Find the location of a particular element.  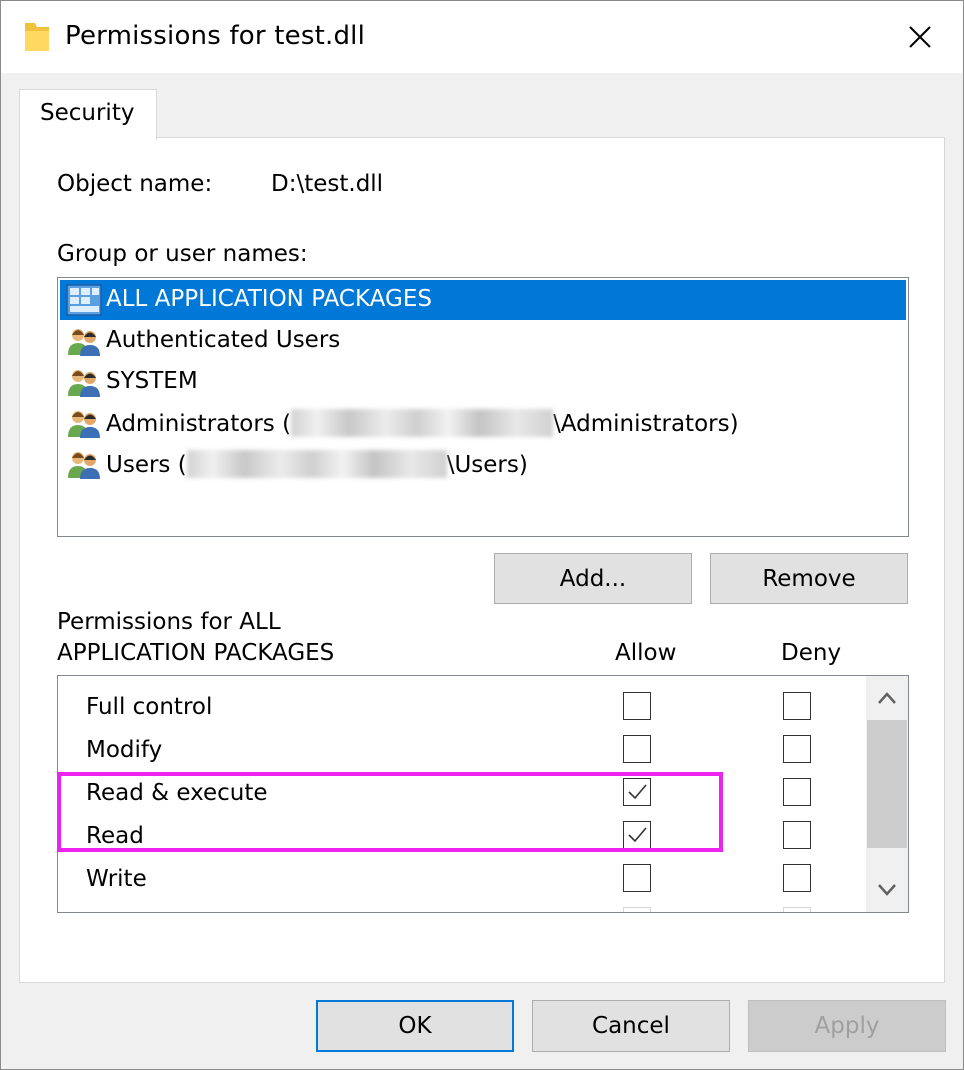

folder-icon is located at coordinates (37, 37).